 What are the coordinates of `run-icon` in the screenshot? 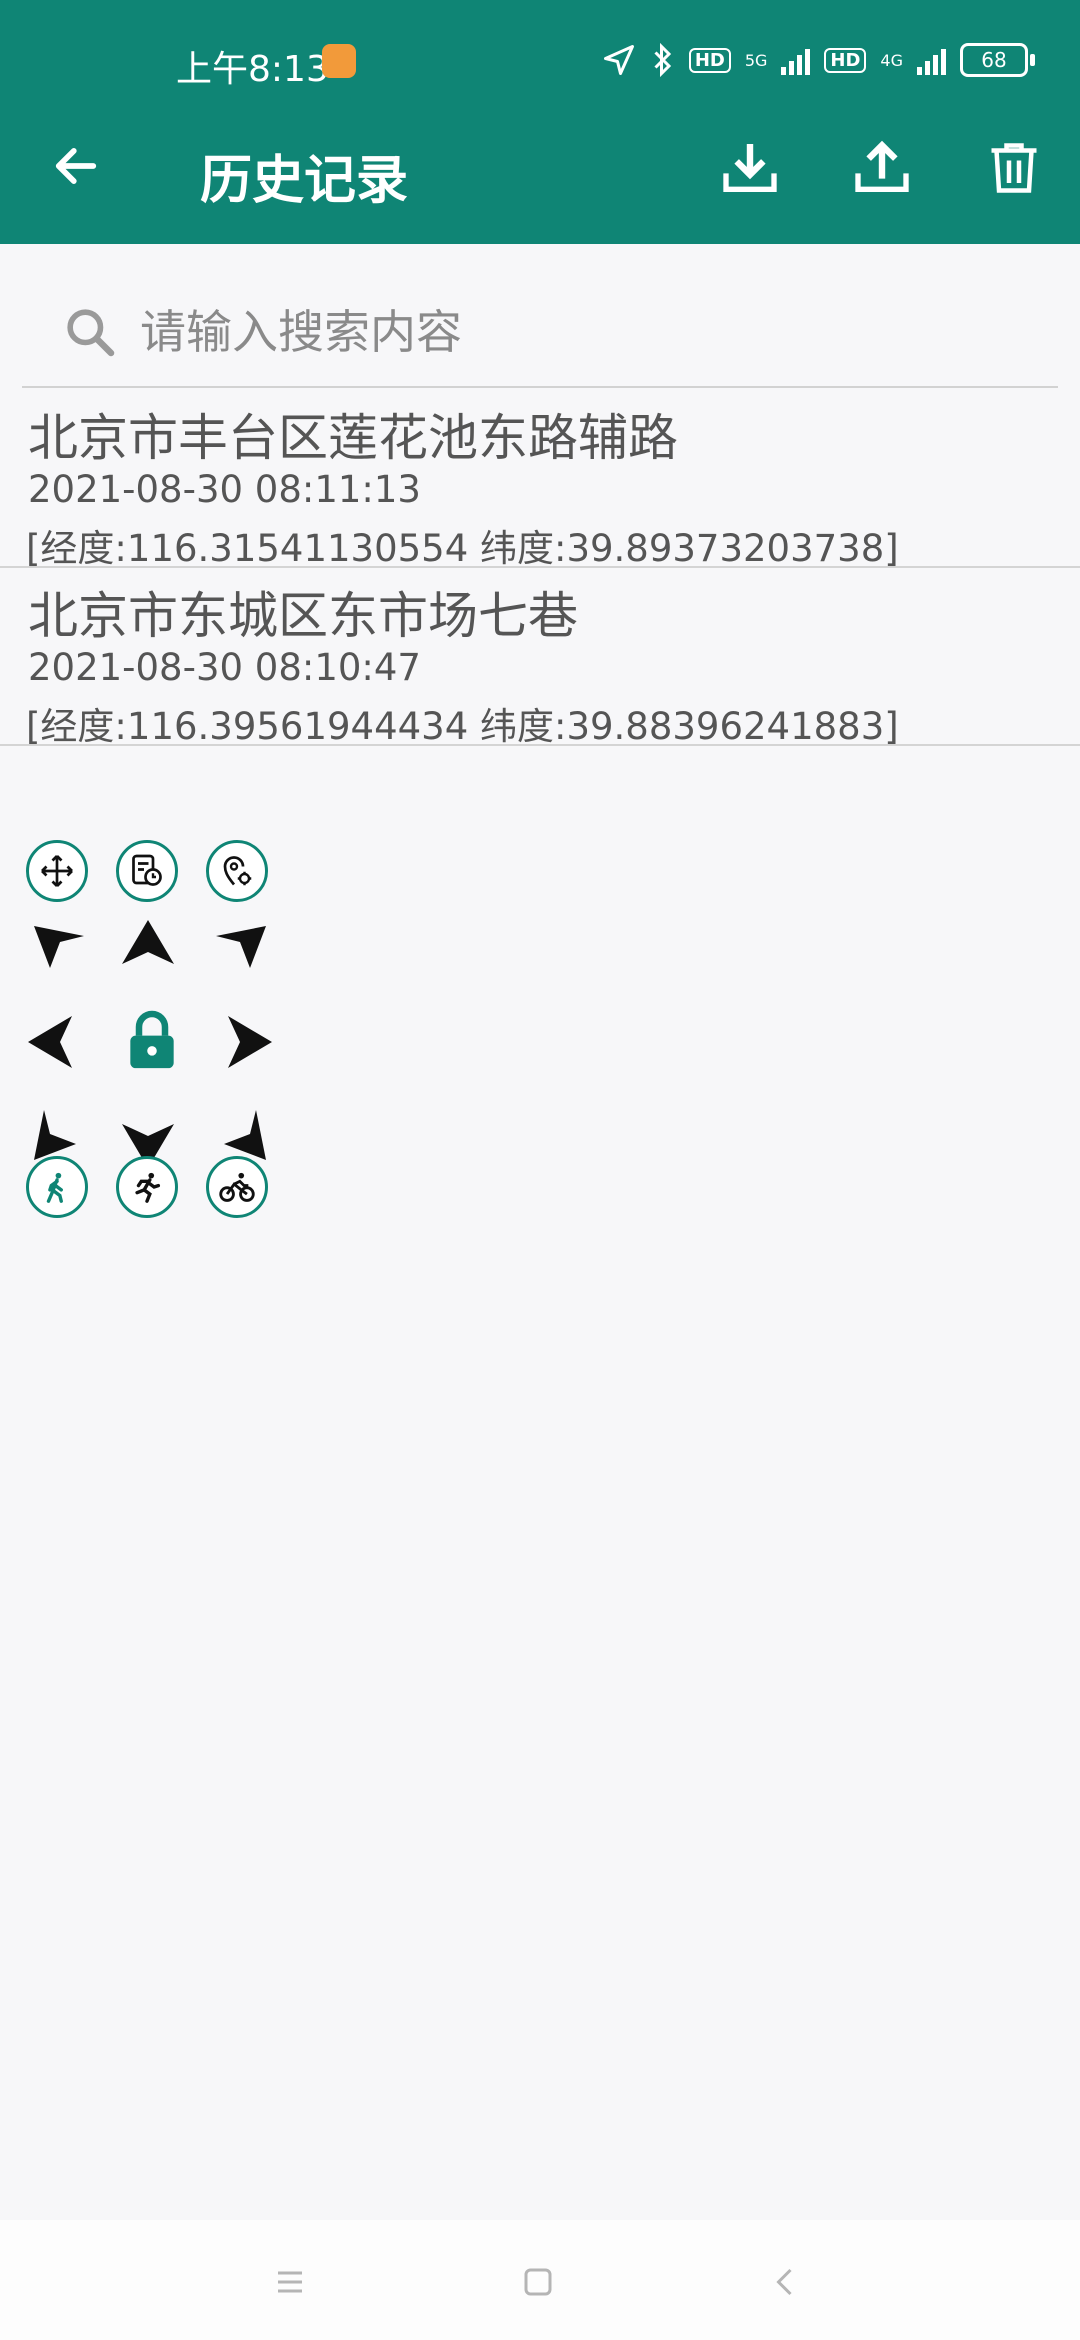 It's located at (148, 1187).